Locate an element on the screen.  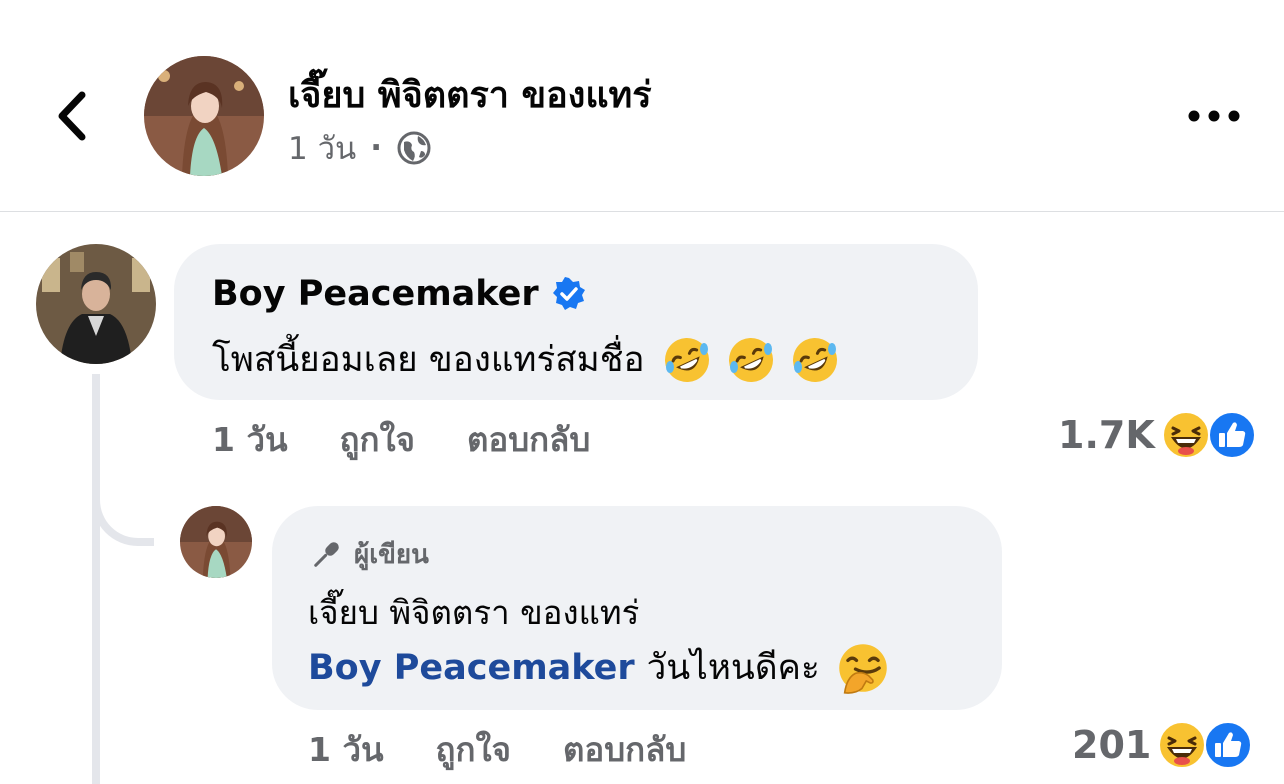
reply-text: Boy Peacemaker วันไหนดีคะ is located at coordinates (599, 667).